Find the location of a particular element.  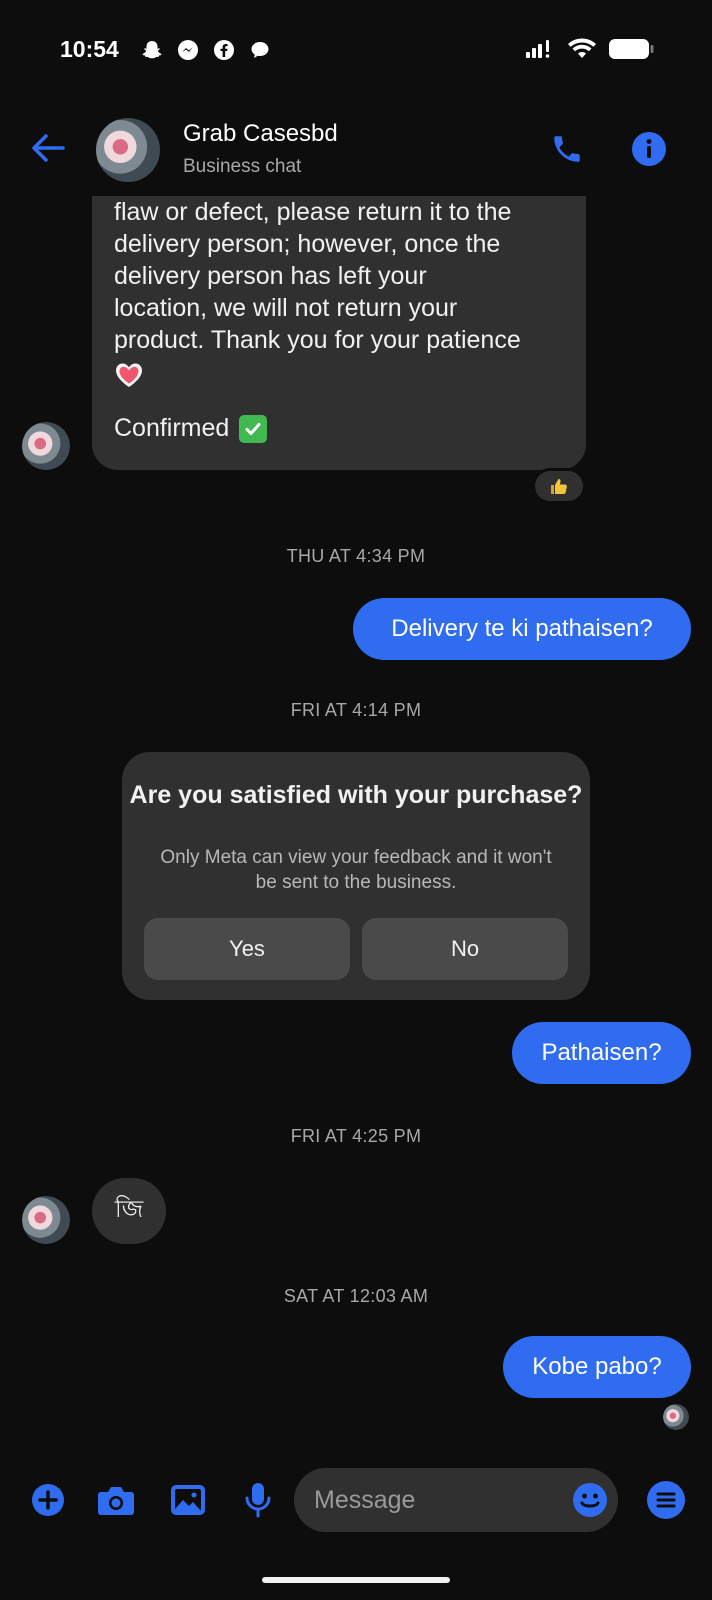

microphone-icon is located at coordinates (258, 1500).